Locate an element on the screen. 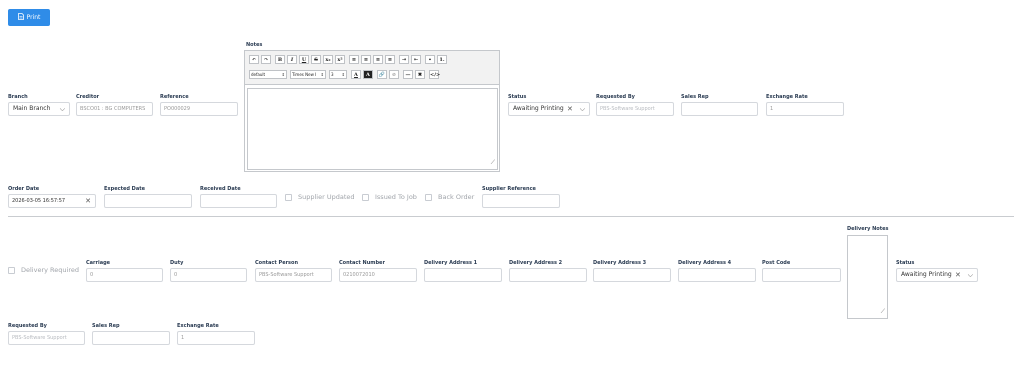  back-order-label: Back Order is located at coordinates (456, 197).